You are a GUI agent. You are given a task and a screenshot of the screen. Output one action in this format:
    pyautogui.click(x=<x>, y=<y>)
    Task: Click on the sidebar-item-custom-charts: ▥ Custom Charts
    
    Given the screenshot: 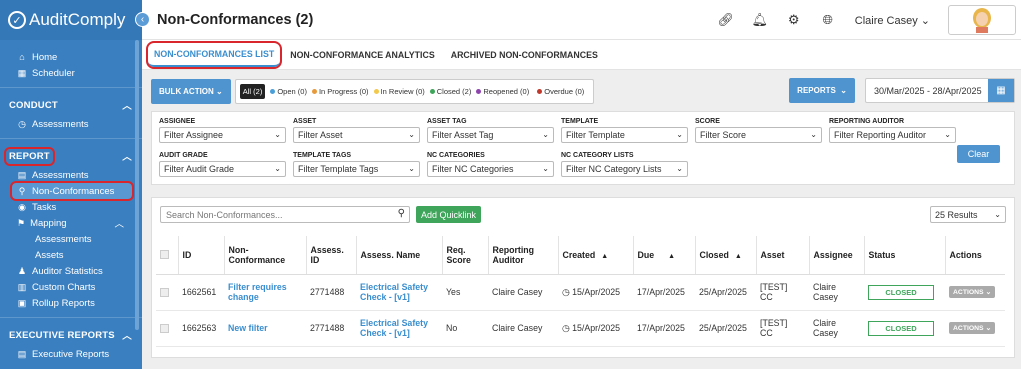 What is the action you would take?
    pyautogui.click(x=71, y=287)
    